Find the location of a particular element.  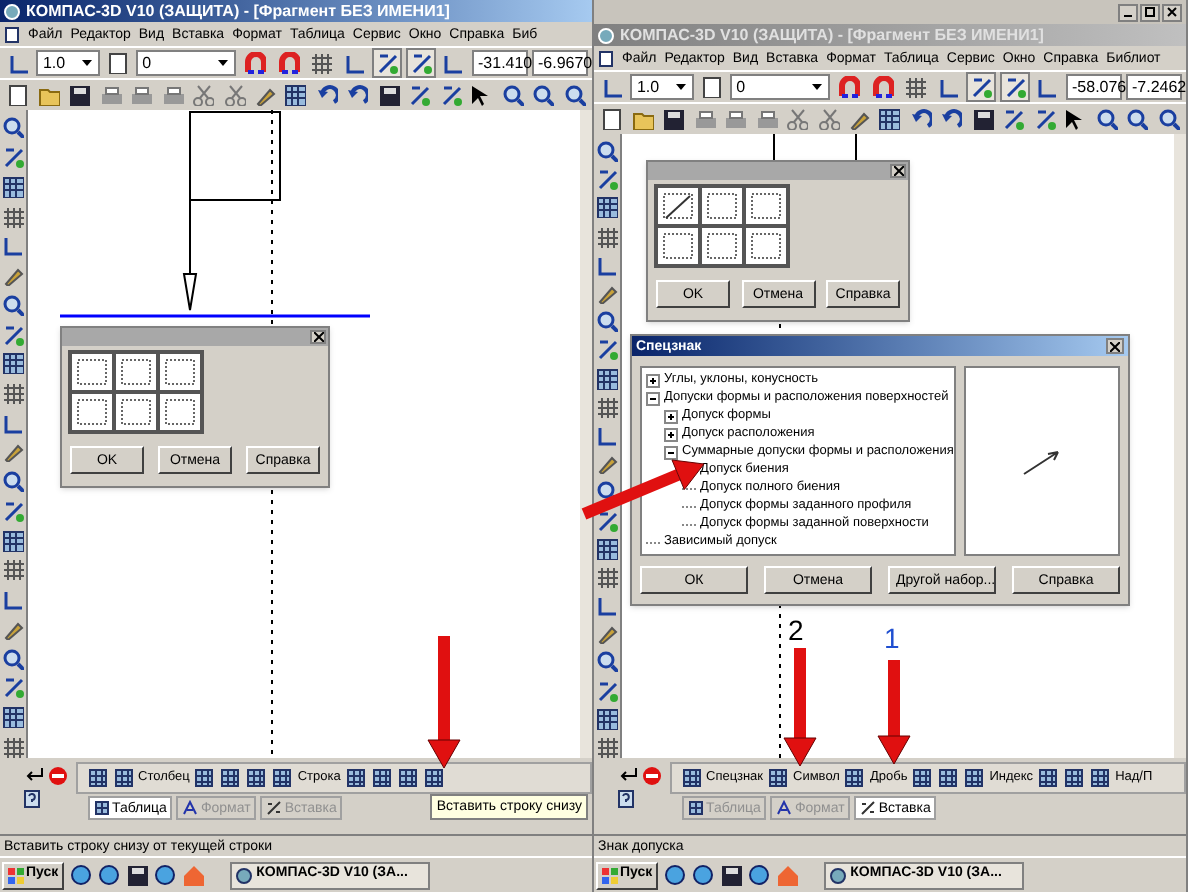

input-field: -6.9670 is located at coordinates (560, 63).